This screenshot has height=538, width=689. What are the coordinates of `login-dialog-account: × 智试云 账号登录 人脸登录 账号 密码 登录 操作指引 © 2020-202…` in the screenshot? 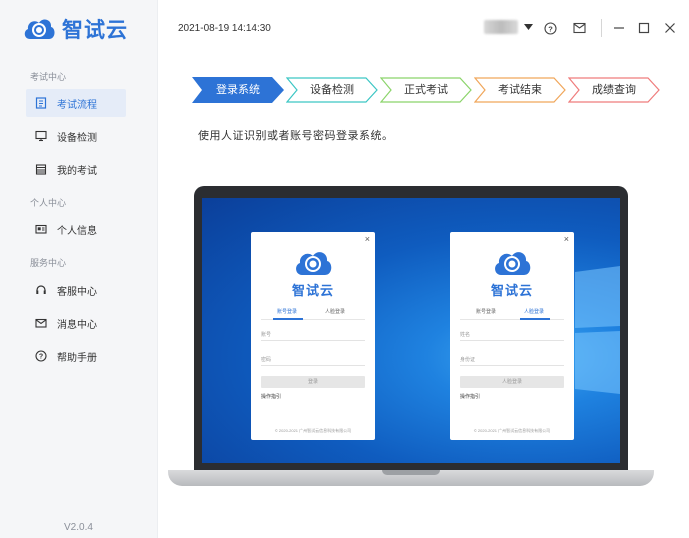 It's located at (313, 336).